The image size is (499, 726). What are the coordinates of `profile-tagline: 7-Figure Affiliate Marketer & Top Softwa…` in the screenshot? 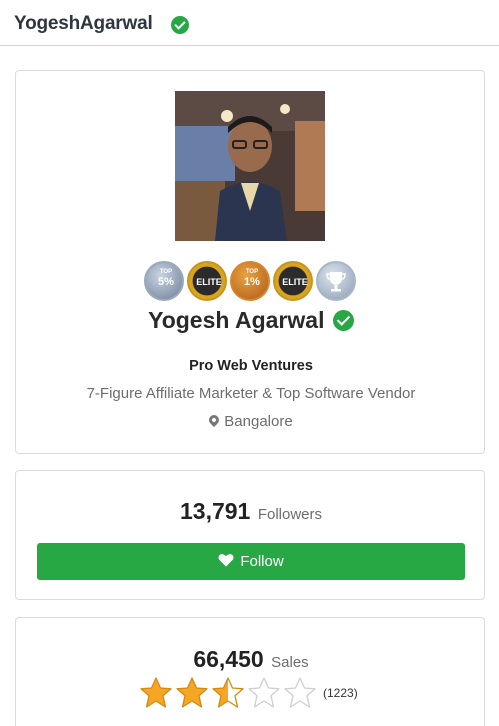 It's located at (251, 393).